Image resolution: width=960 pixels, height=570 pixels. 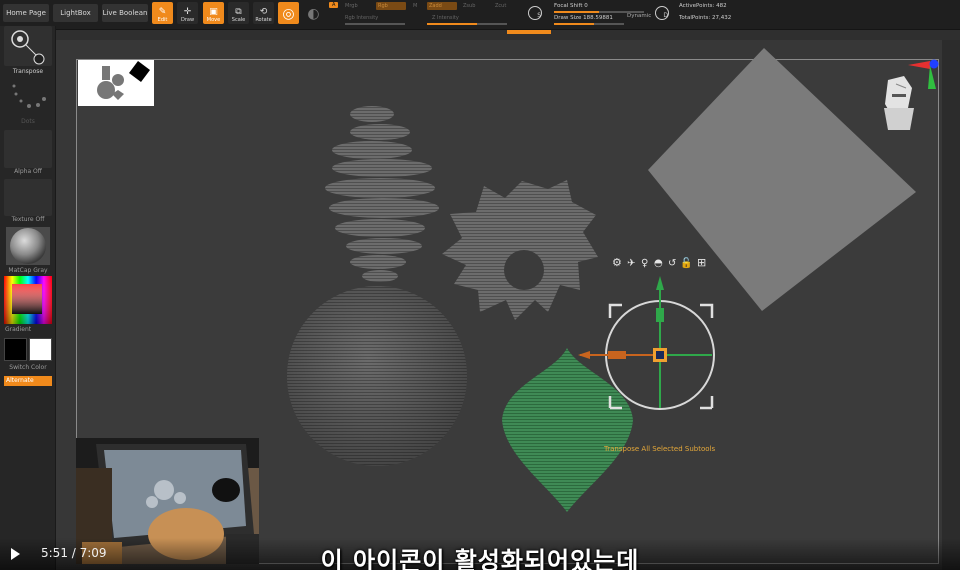 What do you see at coordinates (644, 263) in the screenshot?
I see `gizmo-mark-icon: ♀` at bounding box center [644, 263].